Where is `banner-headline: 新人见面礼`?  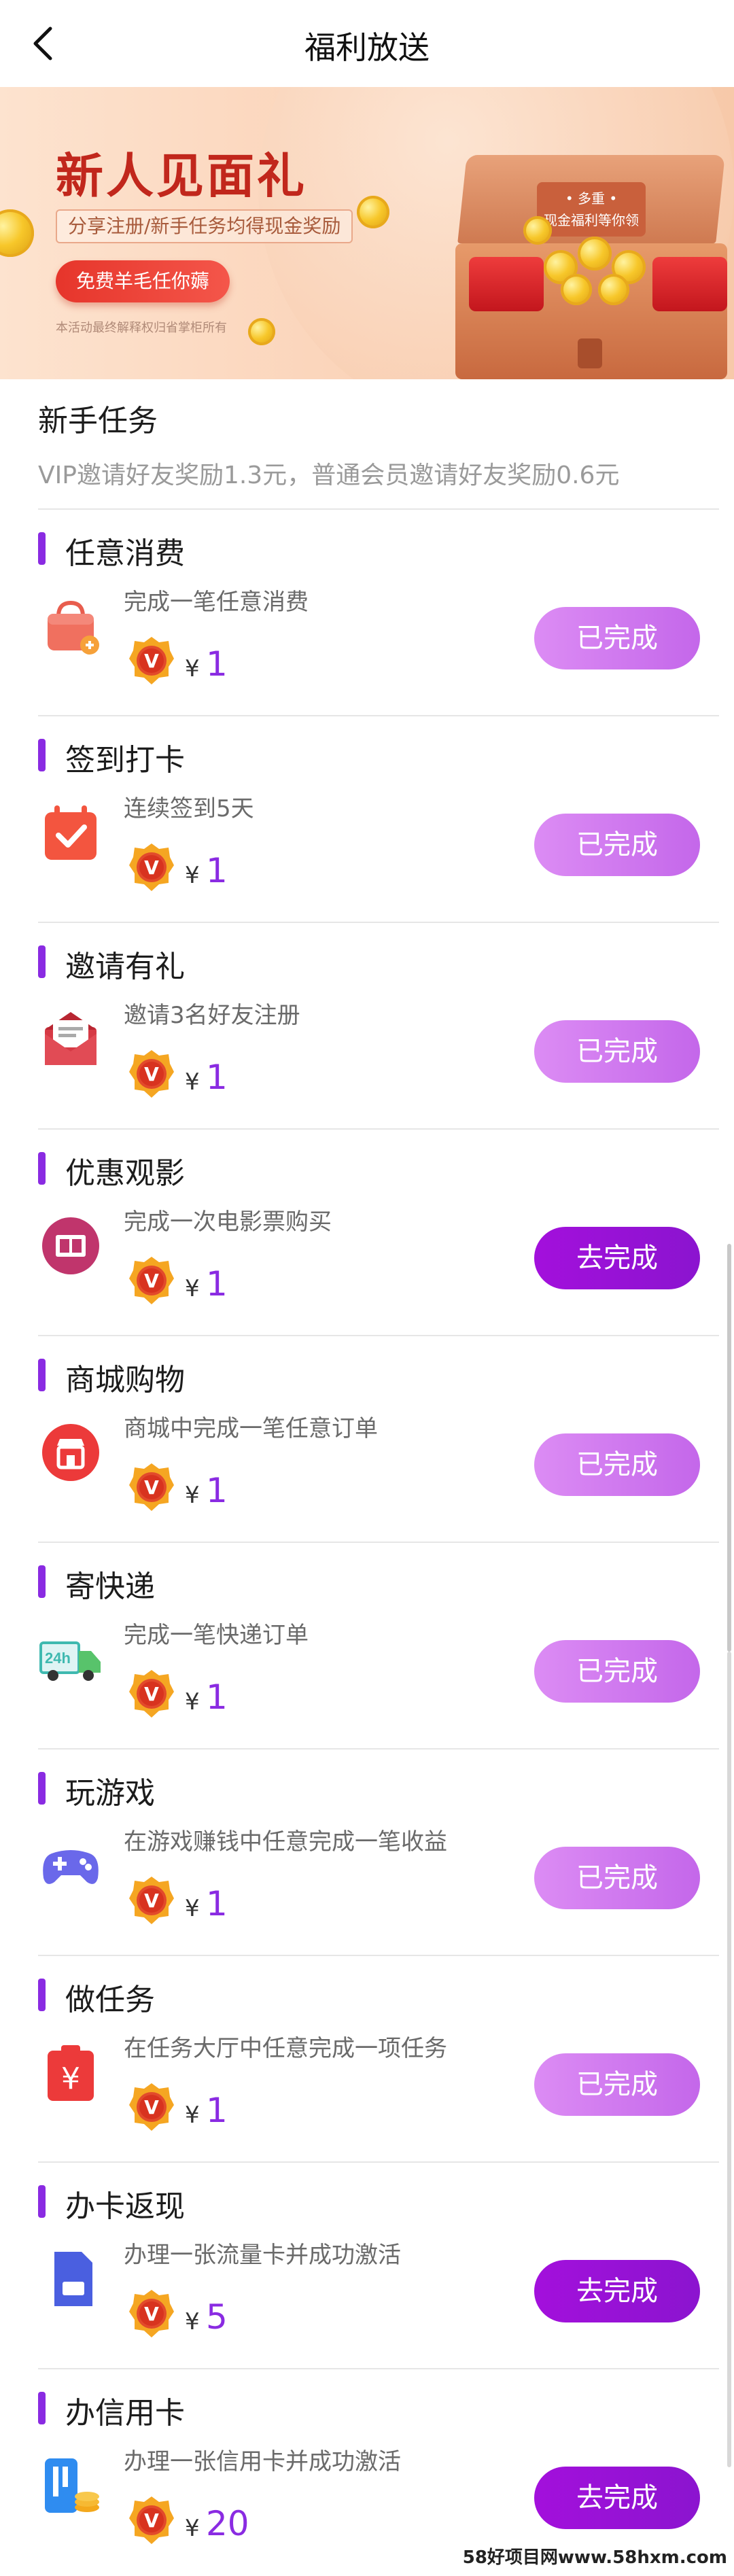
banner-headline: 新人见面礼 is located at coordinates (181, 176).